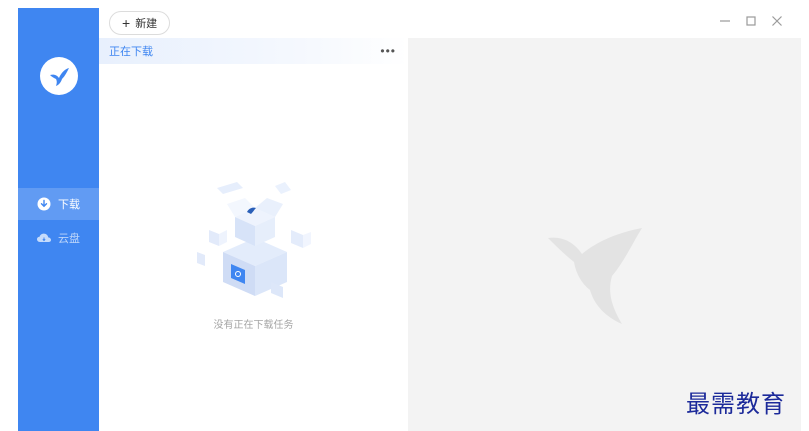 The height and width of the screenshot is (431, 809). What do you see at coordinates (44, 238) in the screenshot?
I see `cloud-icon` at bounding box center [44, 238].